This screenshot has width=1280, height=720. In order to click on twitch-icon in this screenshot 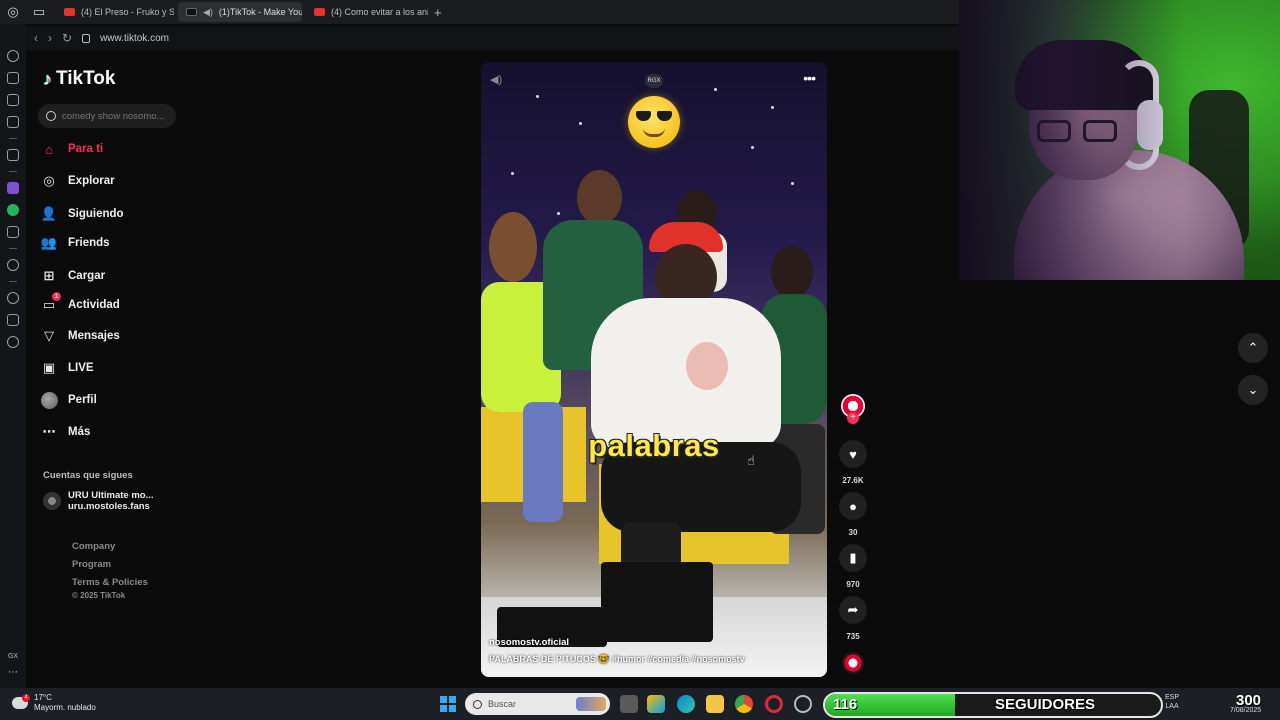, I will do `click(13, 188)`.